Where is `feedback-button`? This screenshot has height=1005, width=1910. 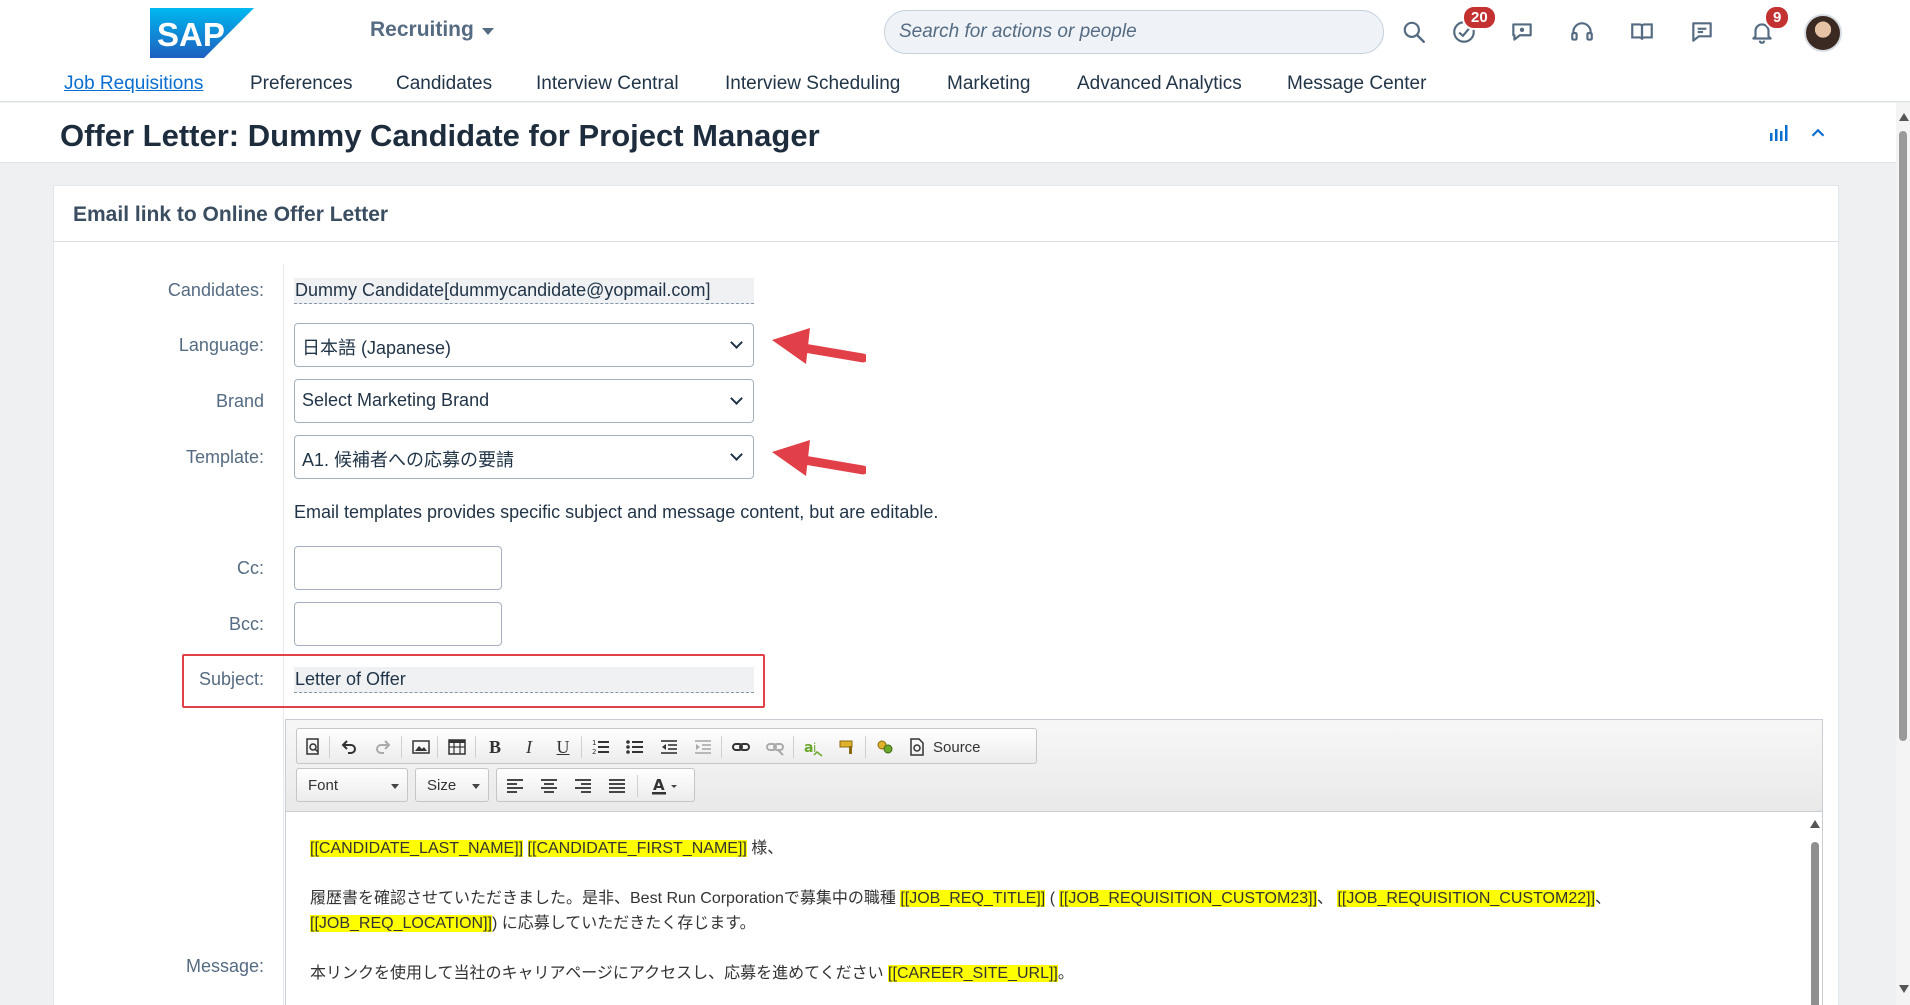 feedback-button is located at coordinates (1702, 32).